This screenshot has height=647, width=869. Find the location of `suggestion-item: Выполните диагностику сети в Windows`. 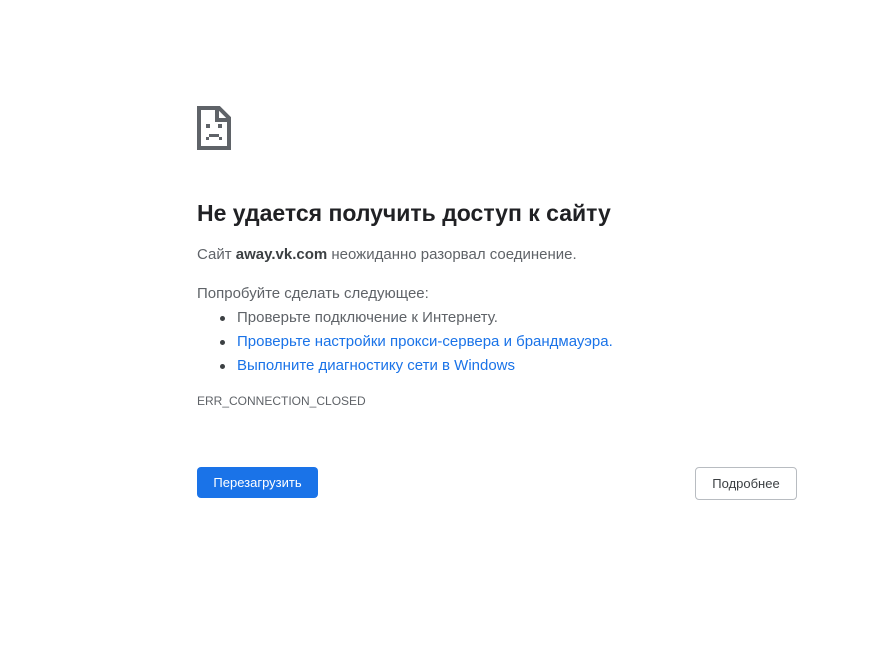

suggestion-item: Выполните диагностику сети в Windows is located at coordinates (507, 366).